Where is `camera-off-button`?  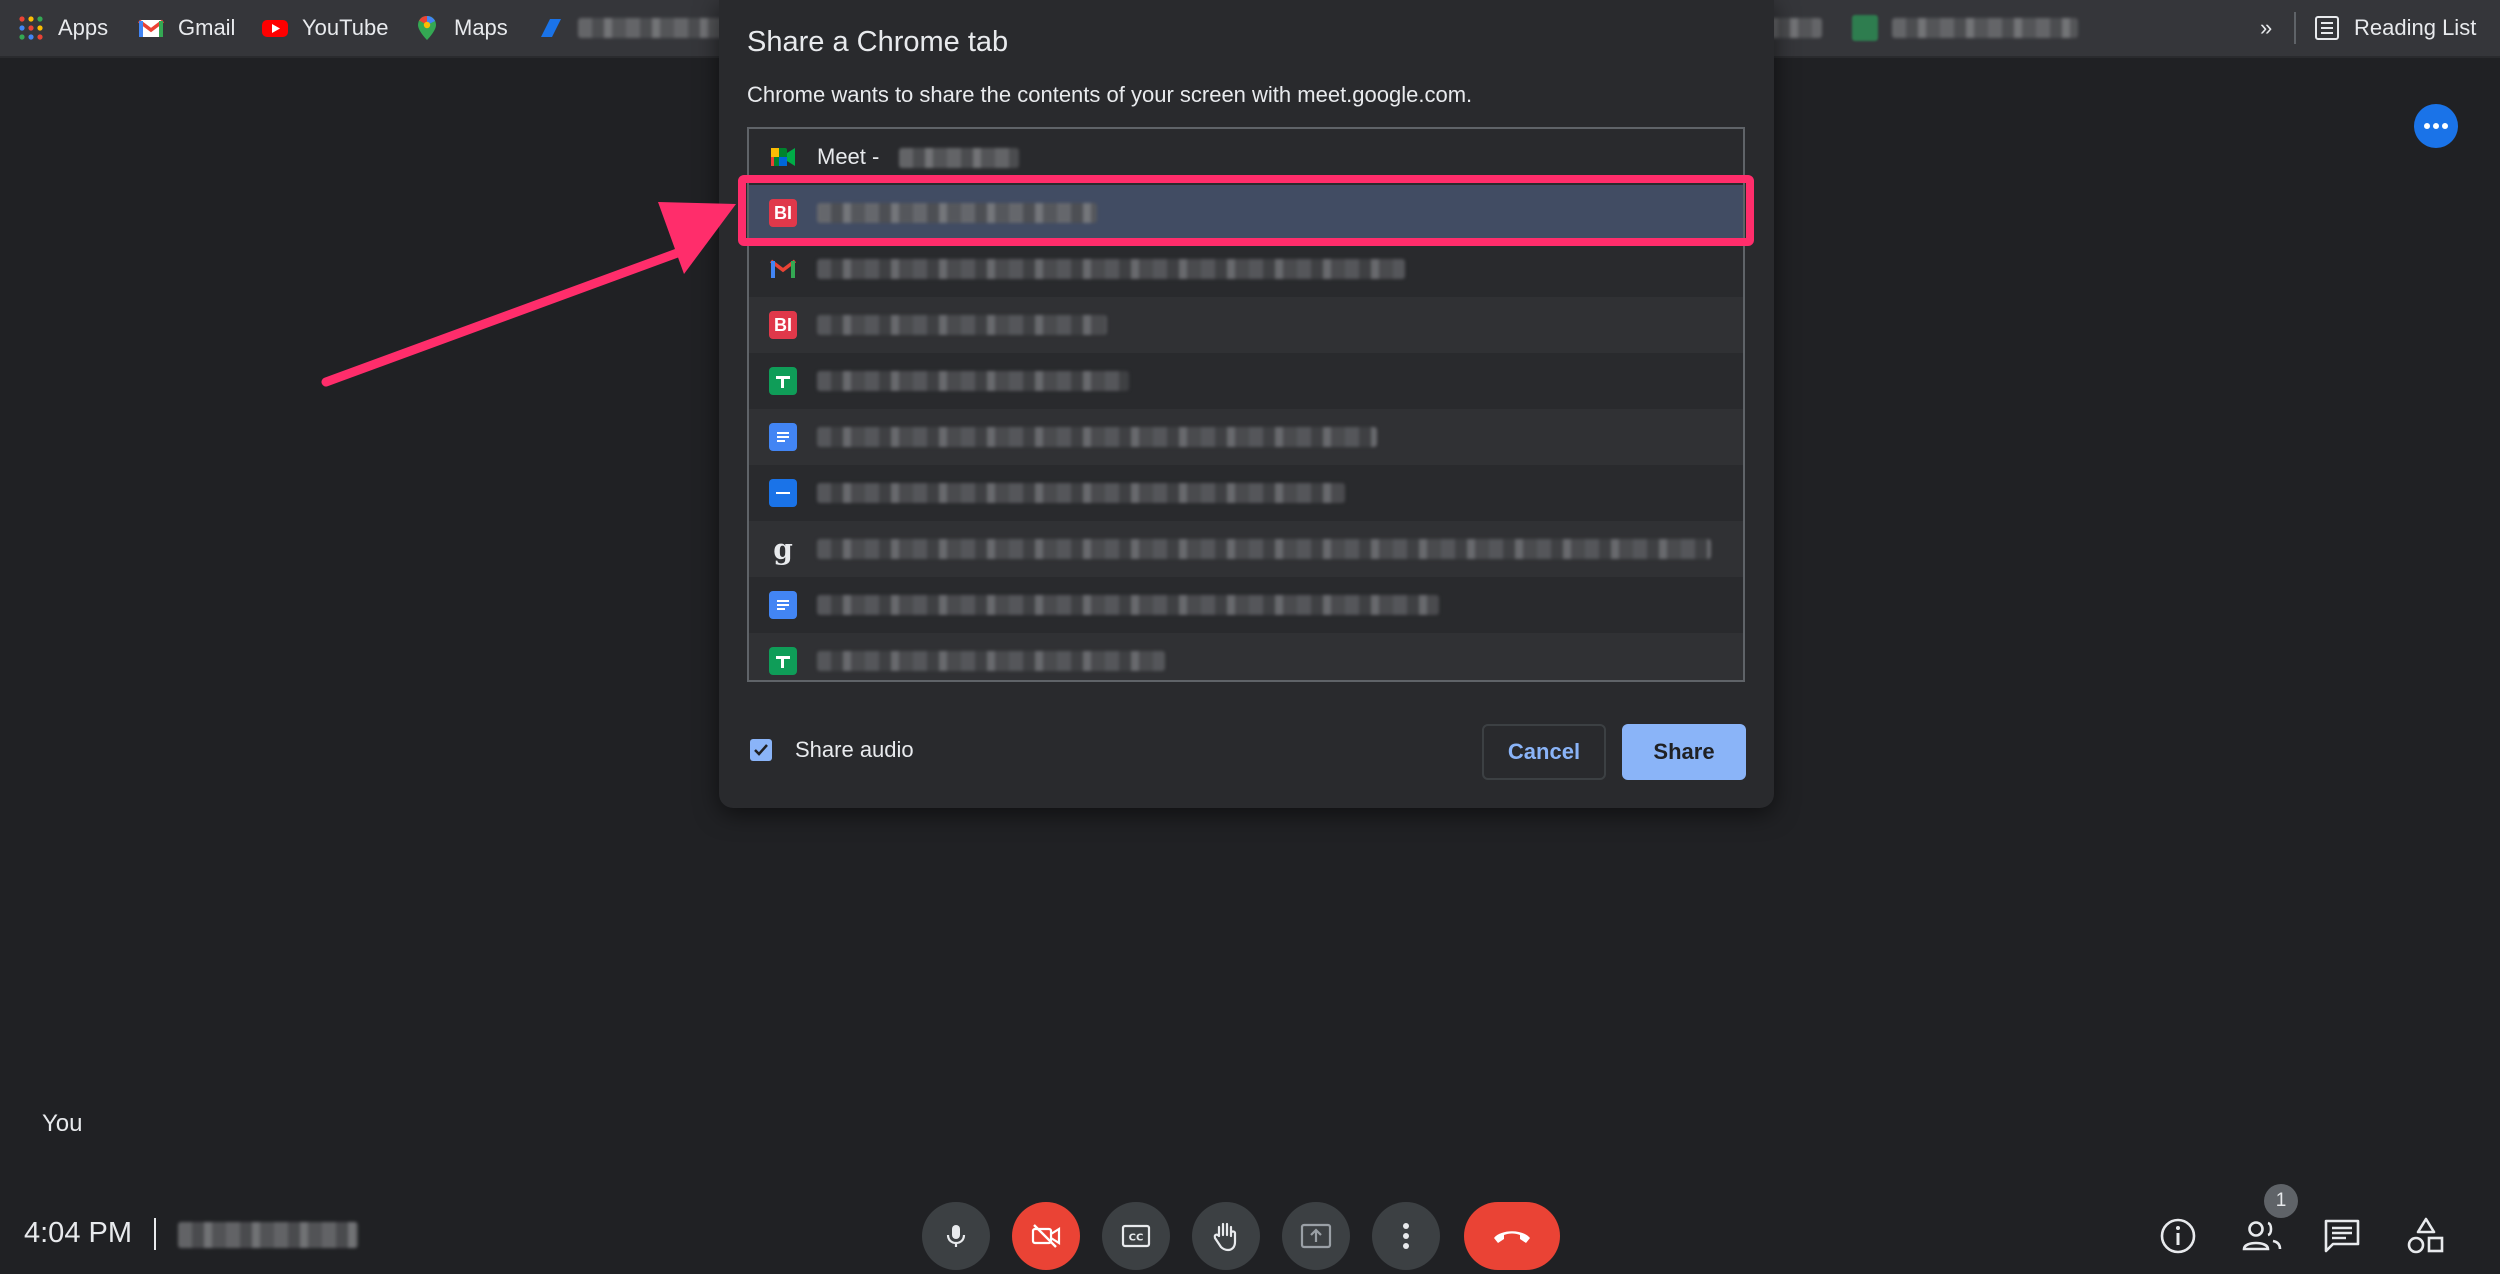 camera-off-button is located at coordinates (1046, 1236).